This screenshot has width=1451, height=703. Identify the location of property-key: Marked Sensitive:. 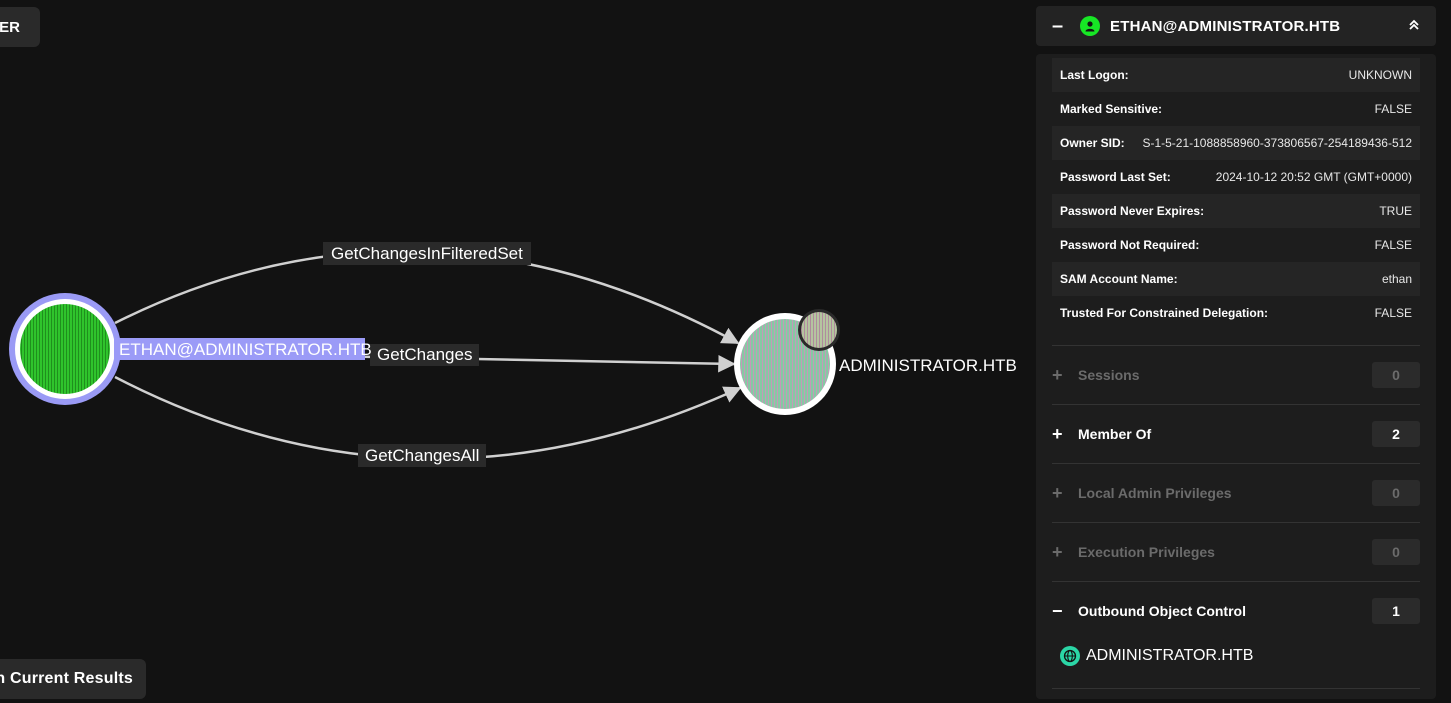
(1111, 109).